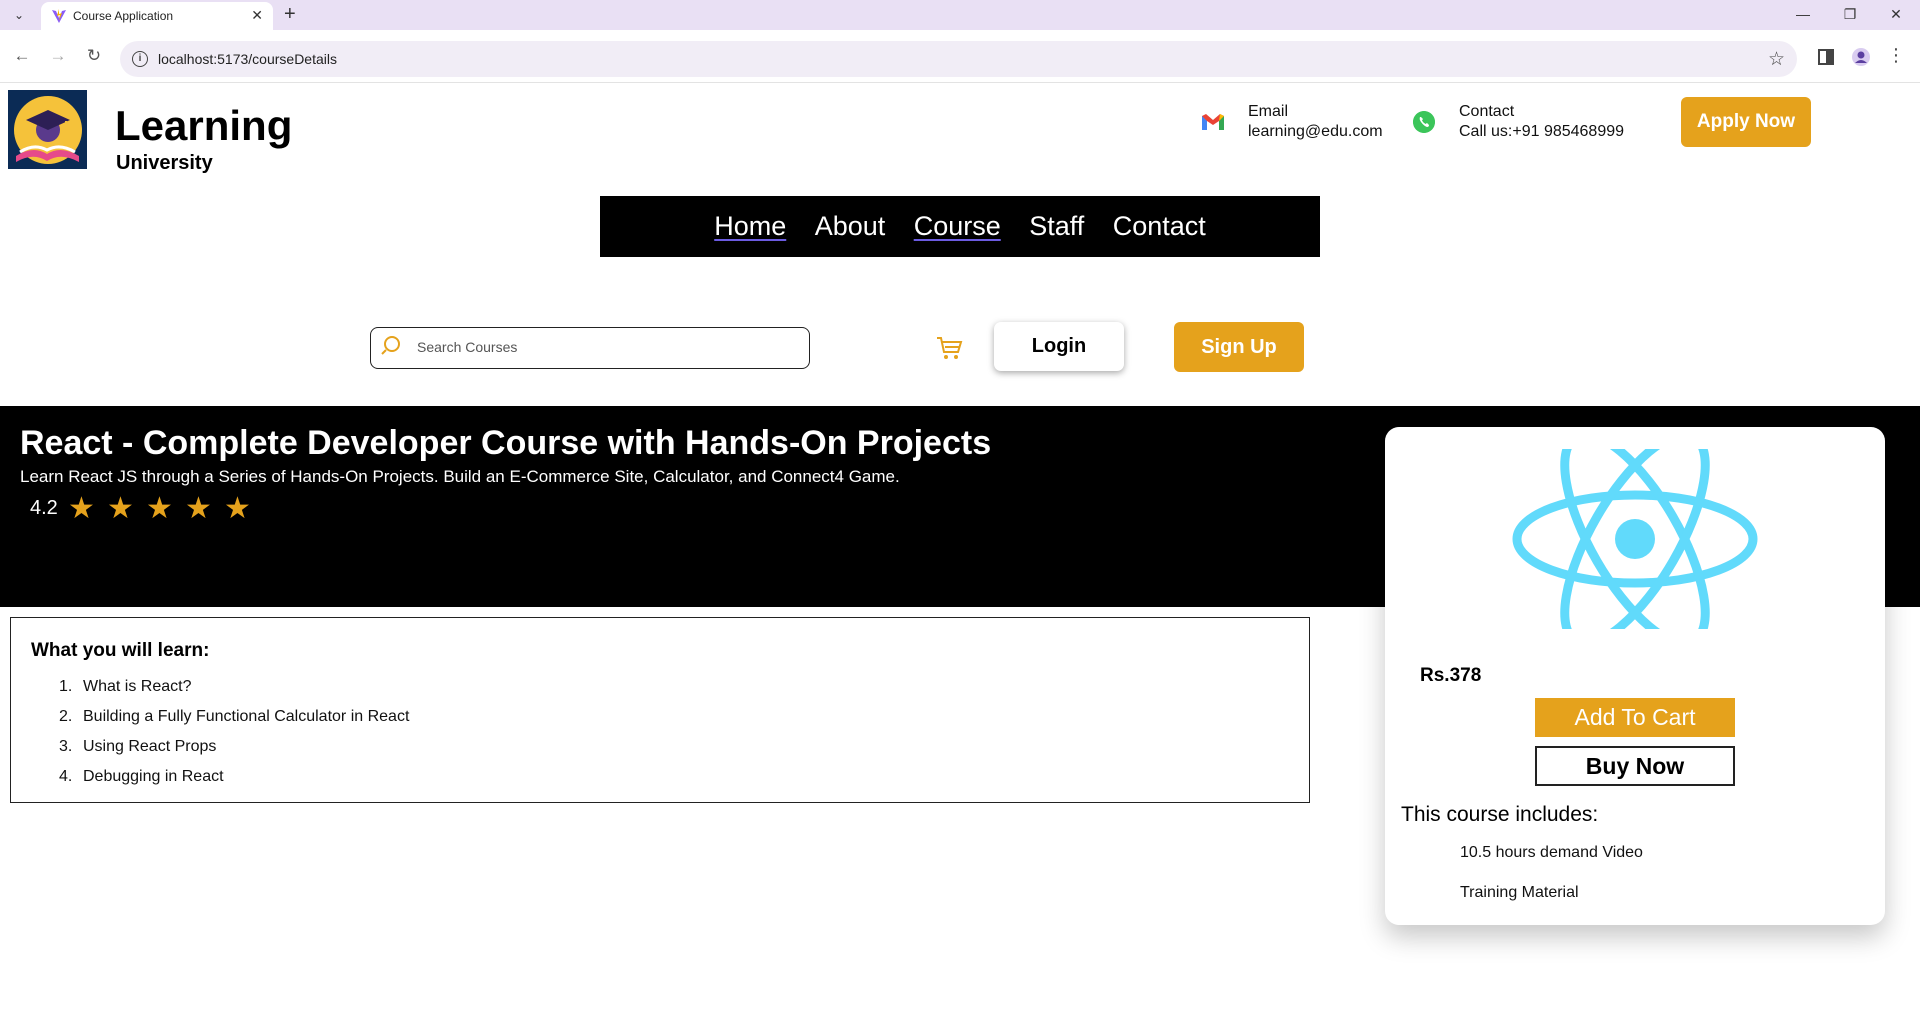  Describe the element at coordinates (19, 15) in the screenshot. I see `tab-search-chevron-icon: ⌄` at that location.